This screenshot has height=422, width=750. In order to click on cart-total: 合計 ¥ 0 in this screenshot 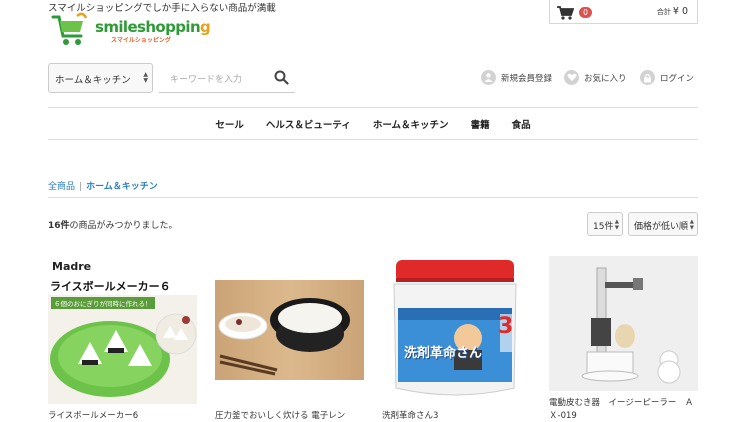, I will do `click(672, 11)`.